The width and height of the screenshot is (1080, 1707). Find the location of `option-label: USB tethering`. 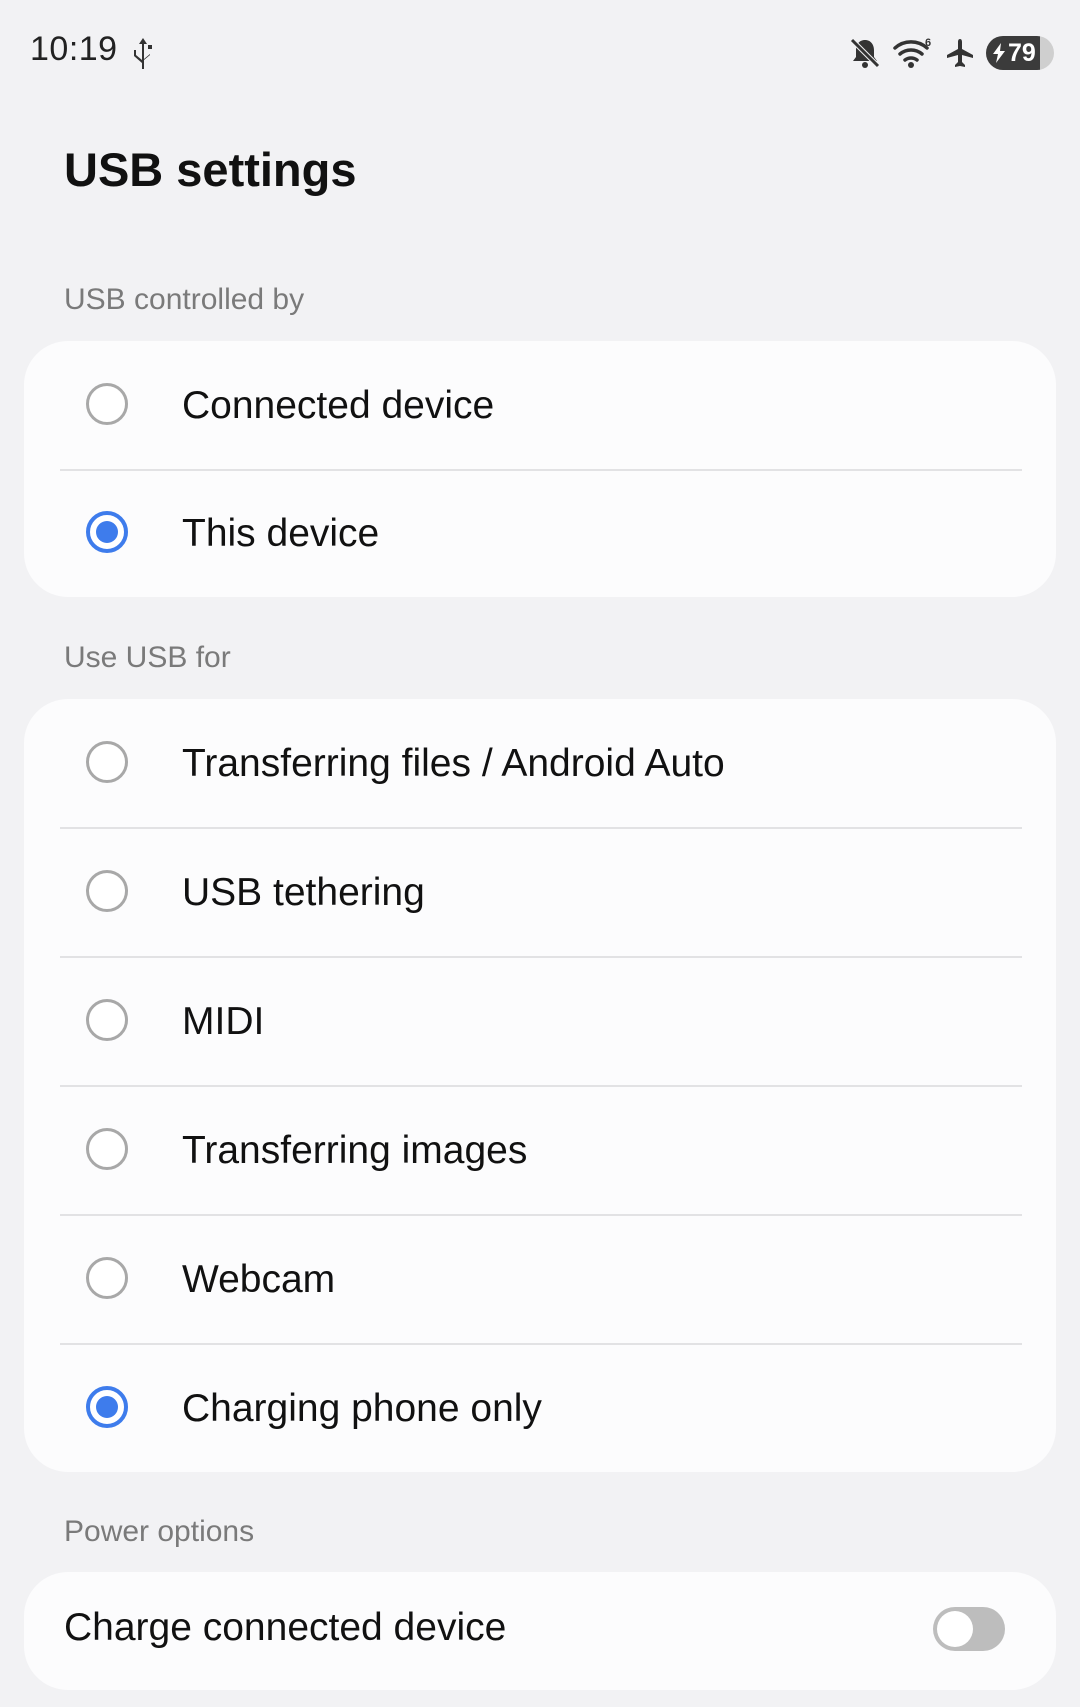

option-label: USB tethering is located at coordinates (303, 892).